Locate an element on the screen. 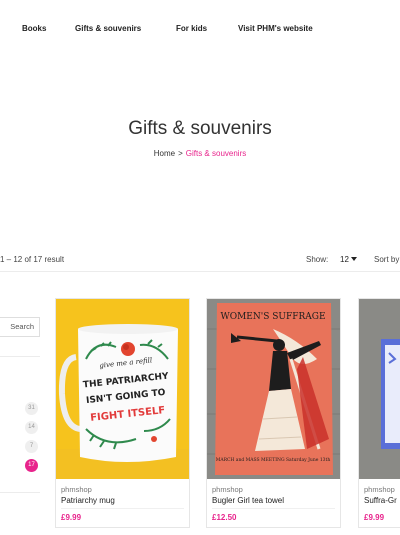  product-name-link: Suffra-Gr is located at coordinates (380, 500).